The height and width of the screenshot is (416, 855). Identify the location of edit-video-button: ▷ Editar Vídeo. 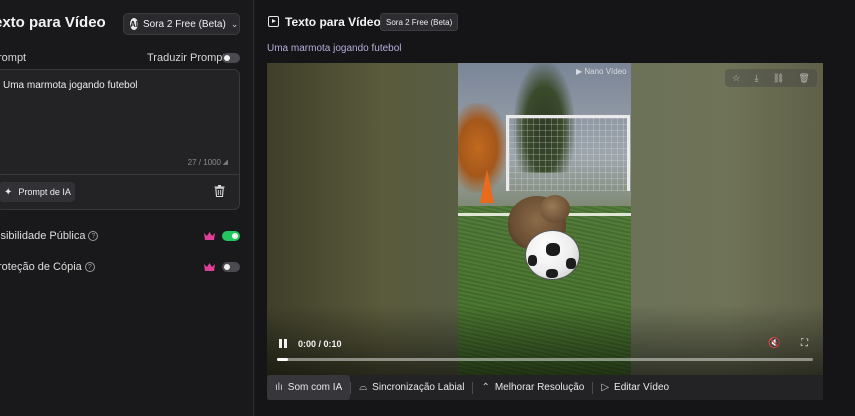
(635, 387).